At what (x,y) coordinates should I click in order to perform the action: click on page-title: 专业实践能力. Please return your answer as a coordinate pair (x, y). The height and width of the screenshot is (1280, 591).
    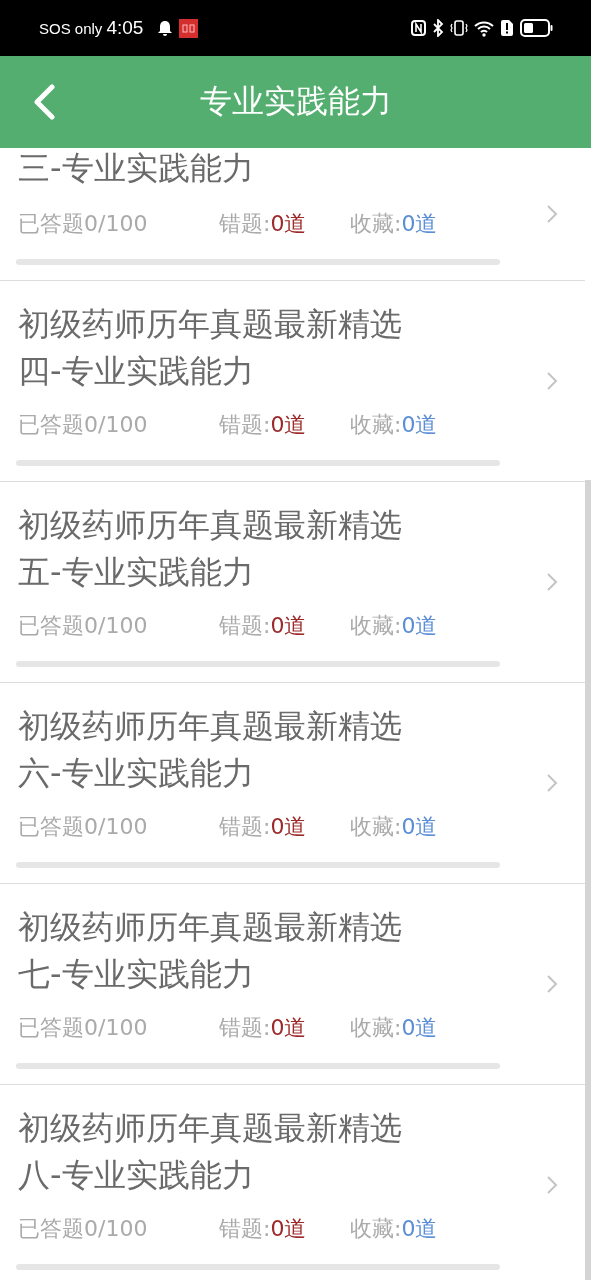
    Looking at the image, I should click on (295, 101).